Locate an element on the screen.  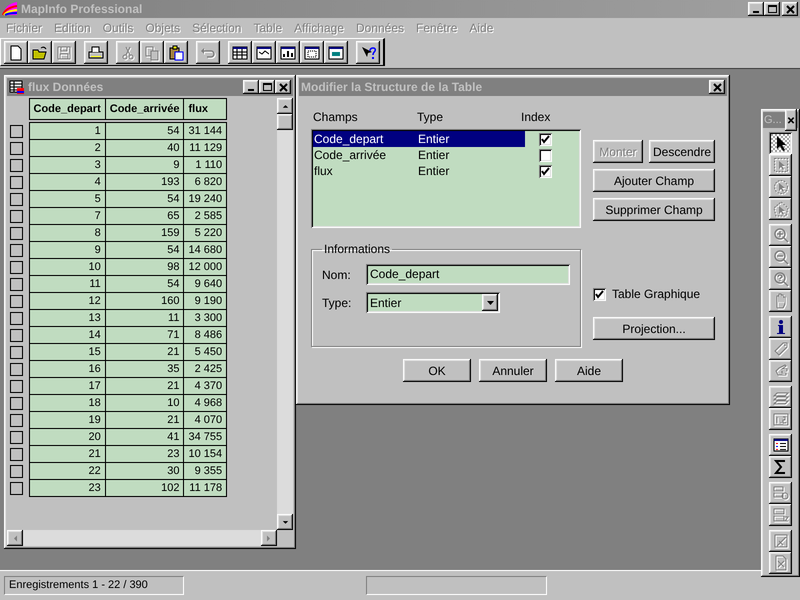
open-button is located at coordinates (40, 52).